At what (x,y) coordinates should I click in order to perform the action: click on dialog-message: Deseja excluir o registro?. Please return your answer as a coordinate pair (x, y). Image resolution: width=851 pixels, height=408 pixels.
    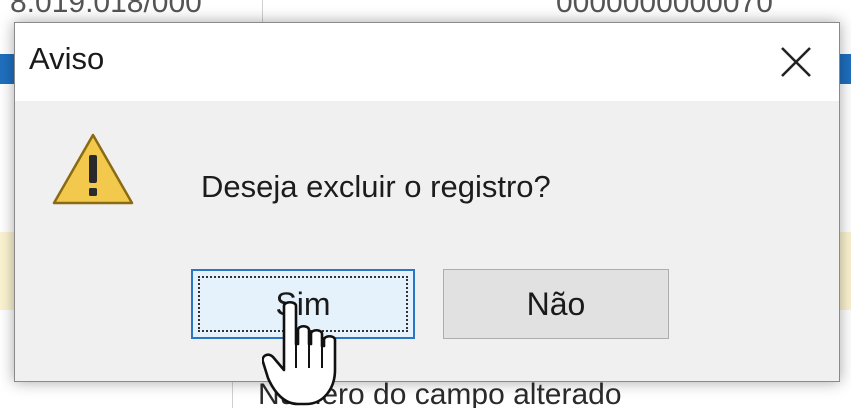
    Looking at the image, I should click on (376, 186).